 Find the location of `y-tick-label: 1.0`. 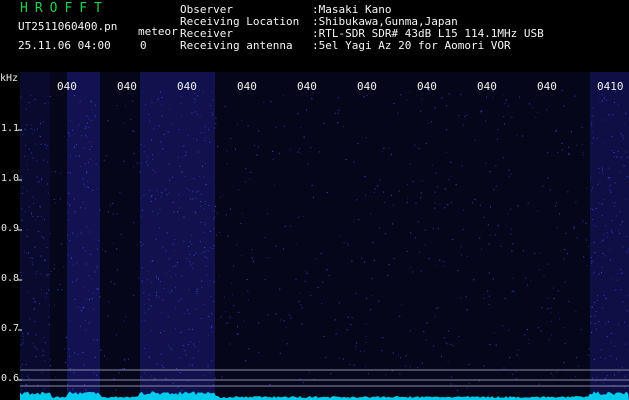

y-tick-label: 1.0 is located at coordinates (10, 178).